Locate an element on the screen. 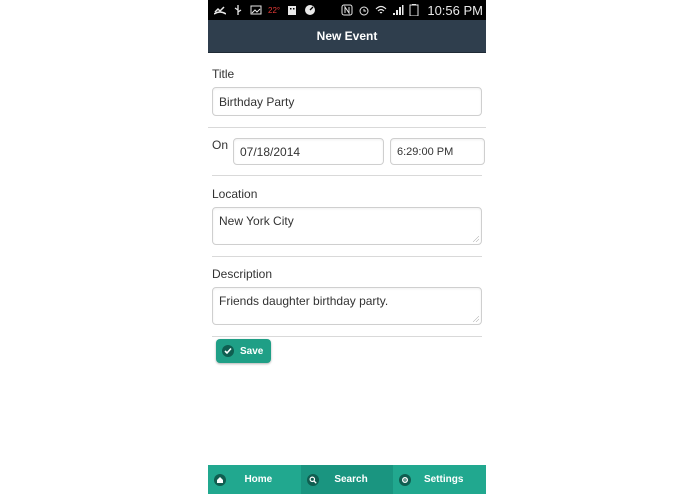 The width and height of the screenshot is (695, 494). save-button: Save is located at coordinates (243, 351).